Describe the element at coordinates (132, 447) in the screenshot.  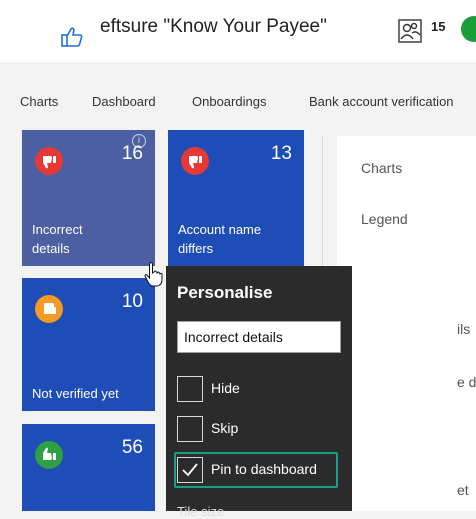
I see `tile-count: 56` at that location.